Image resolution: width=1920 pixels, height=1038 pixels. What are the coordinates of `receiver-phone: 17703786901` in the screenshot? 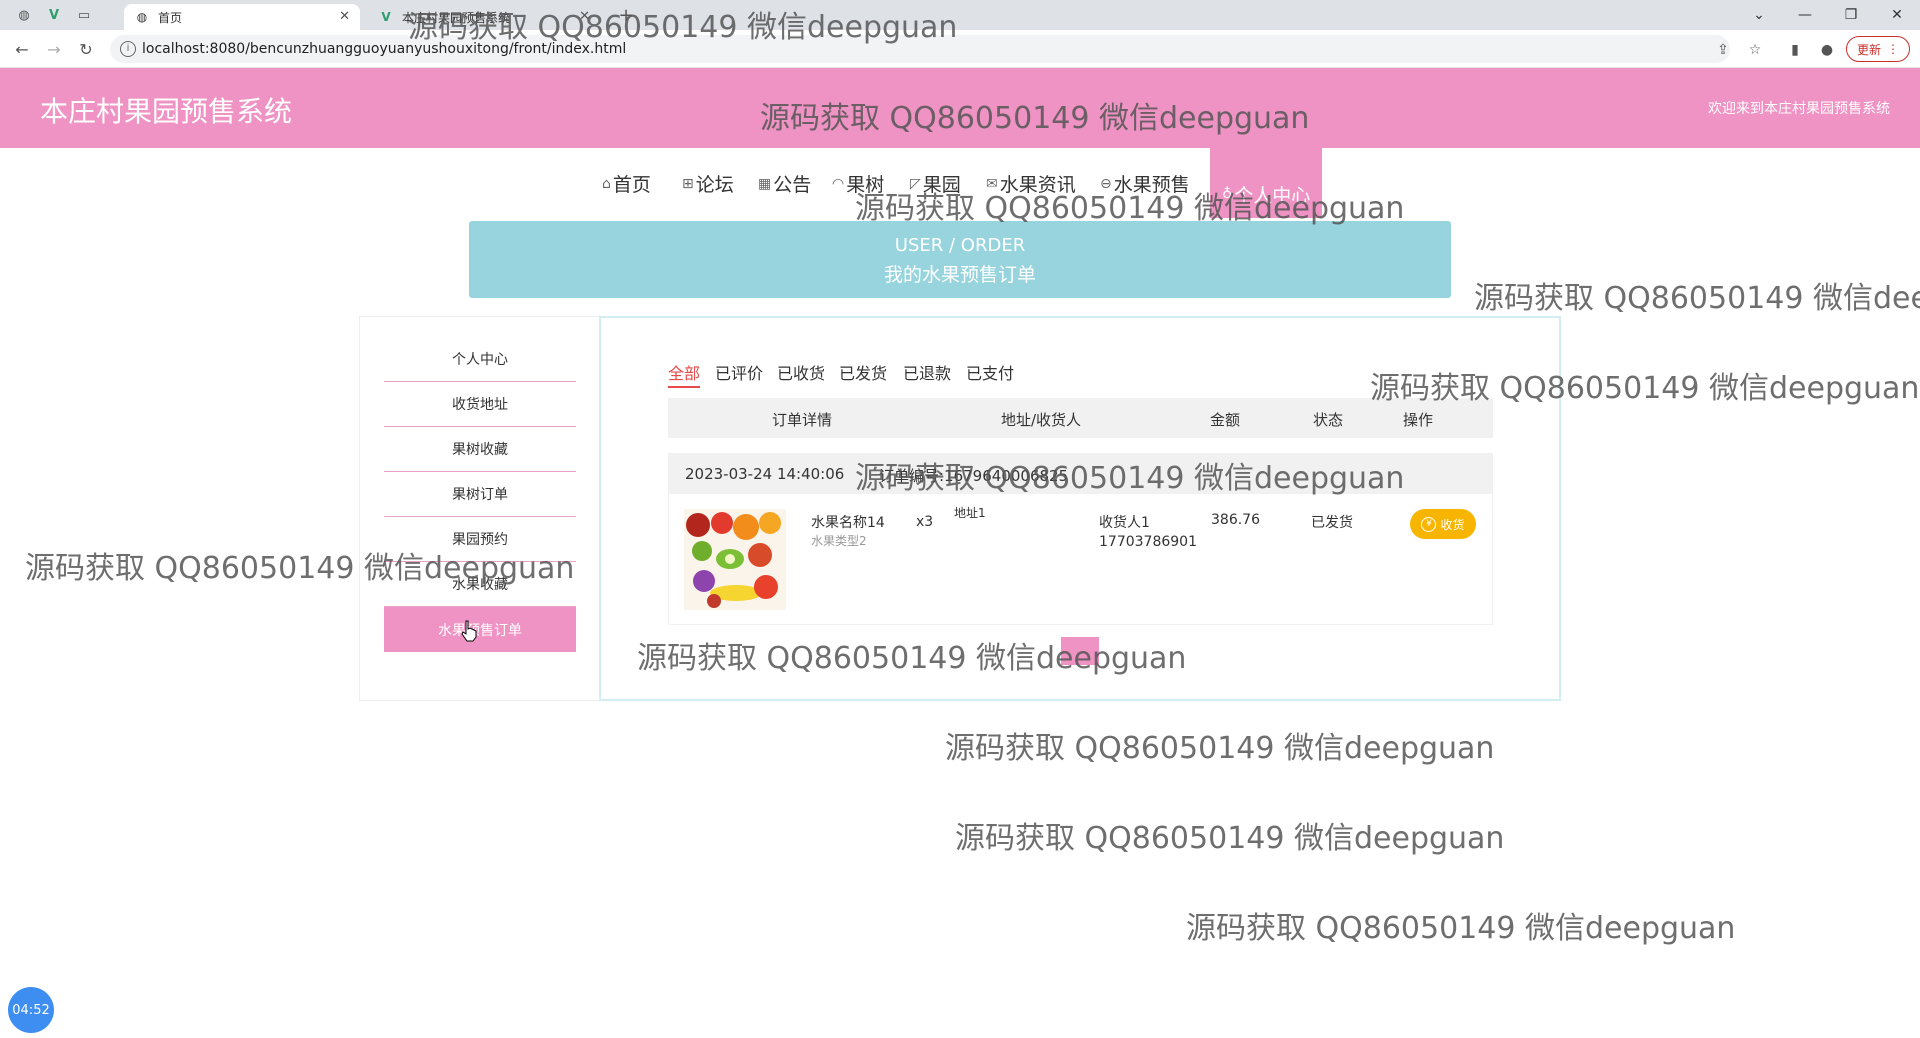 It's located at (1148, 542).